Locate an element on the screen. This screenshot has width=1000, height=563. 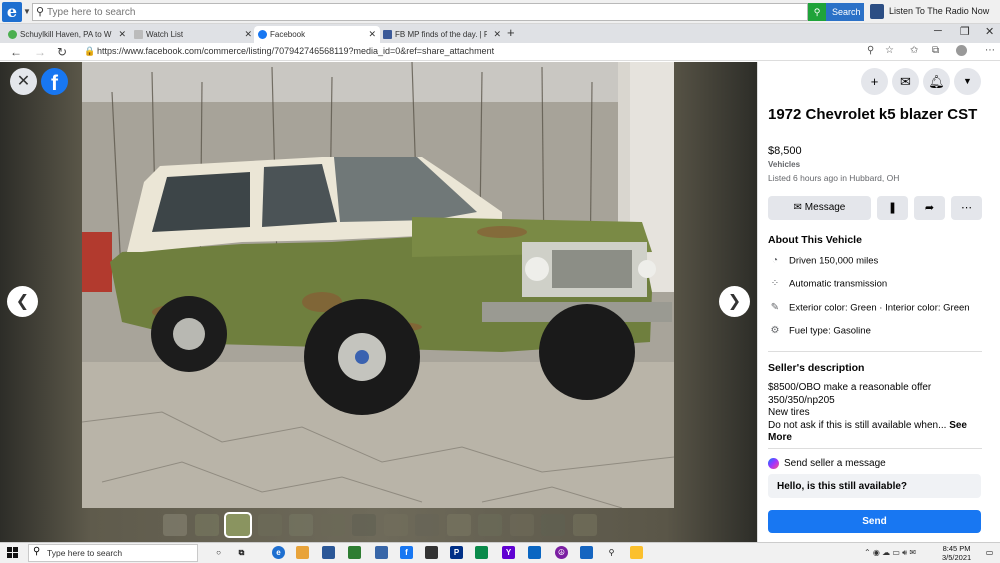
lock-icon: 🔒 is located at coordinates (90, 51).